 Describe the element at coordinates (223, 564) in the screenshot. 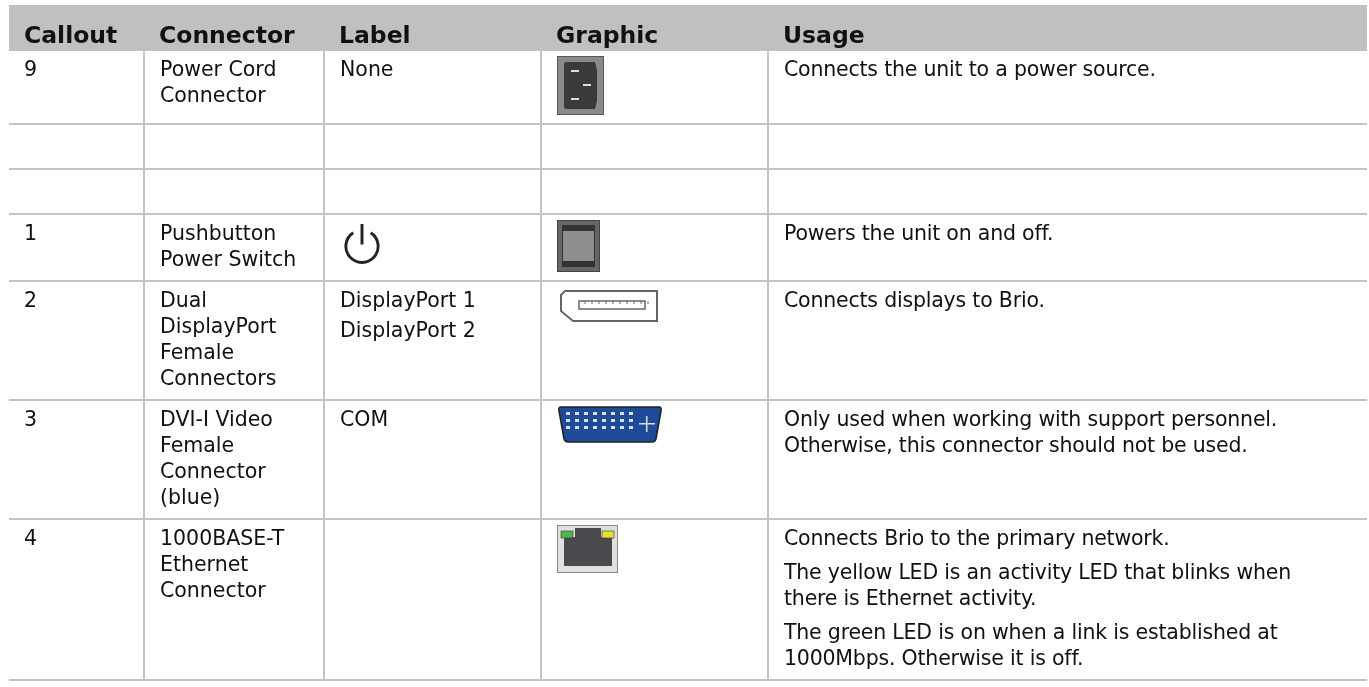

I see `connector-name: 1000BASE-T Ethernet Connector` at that location.